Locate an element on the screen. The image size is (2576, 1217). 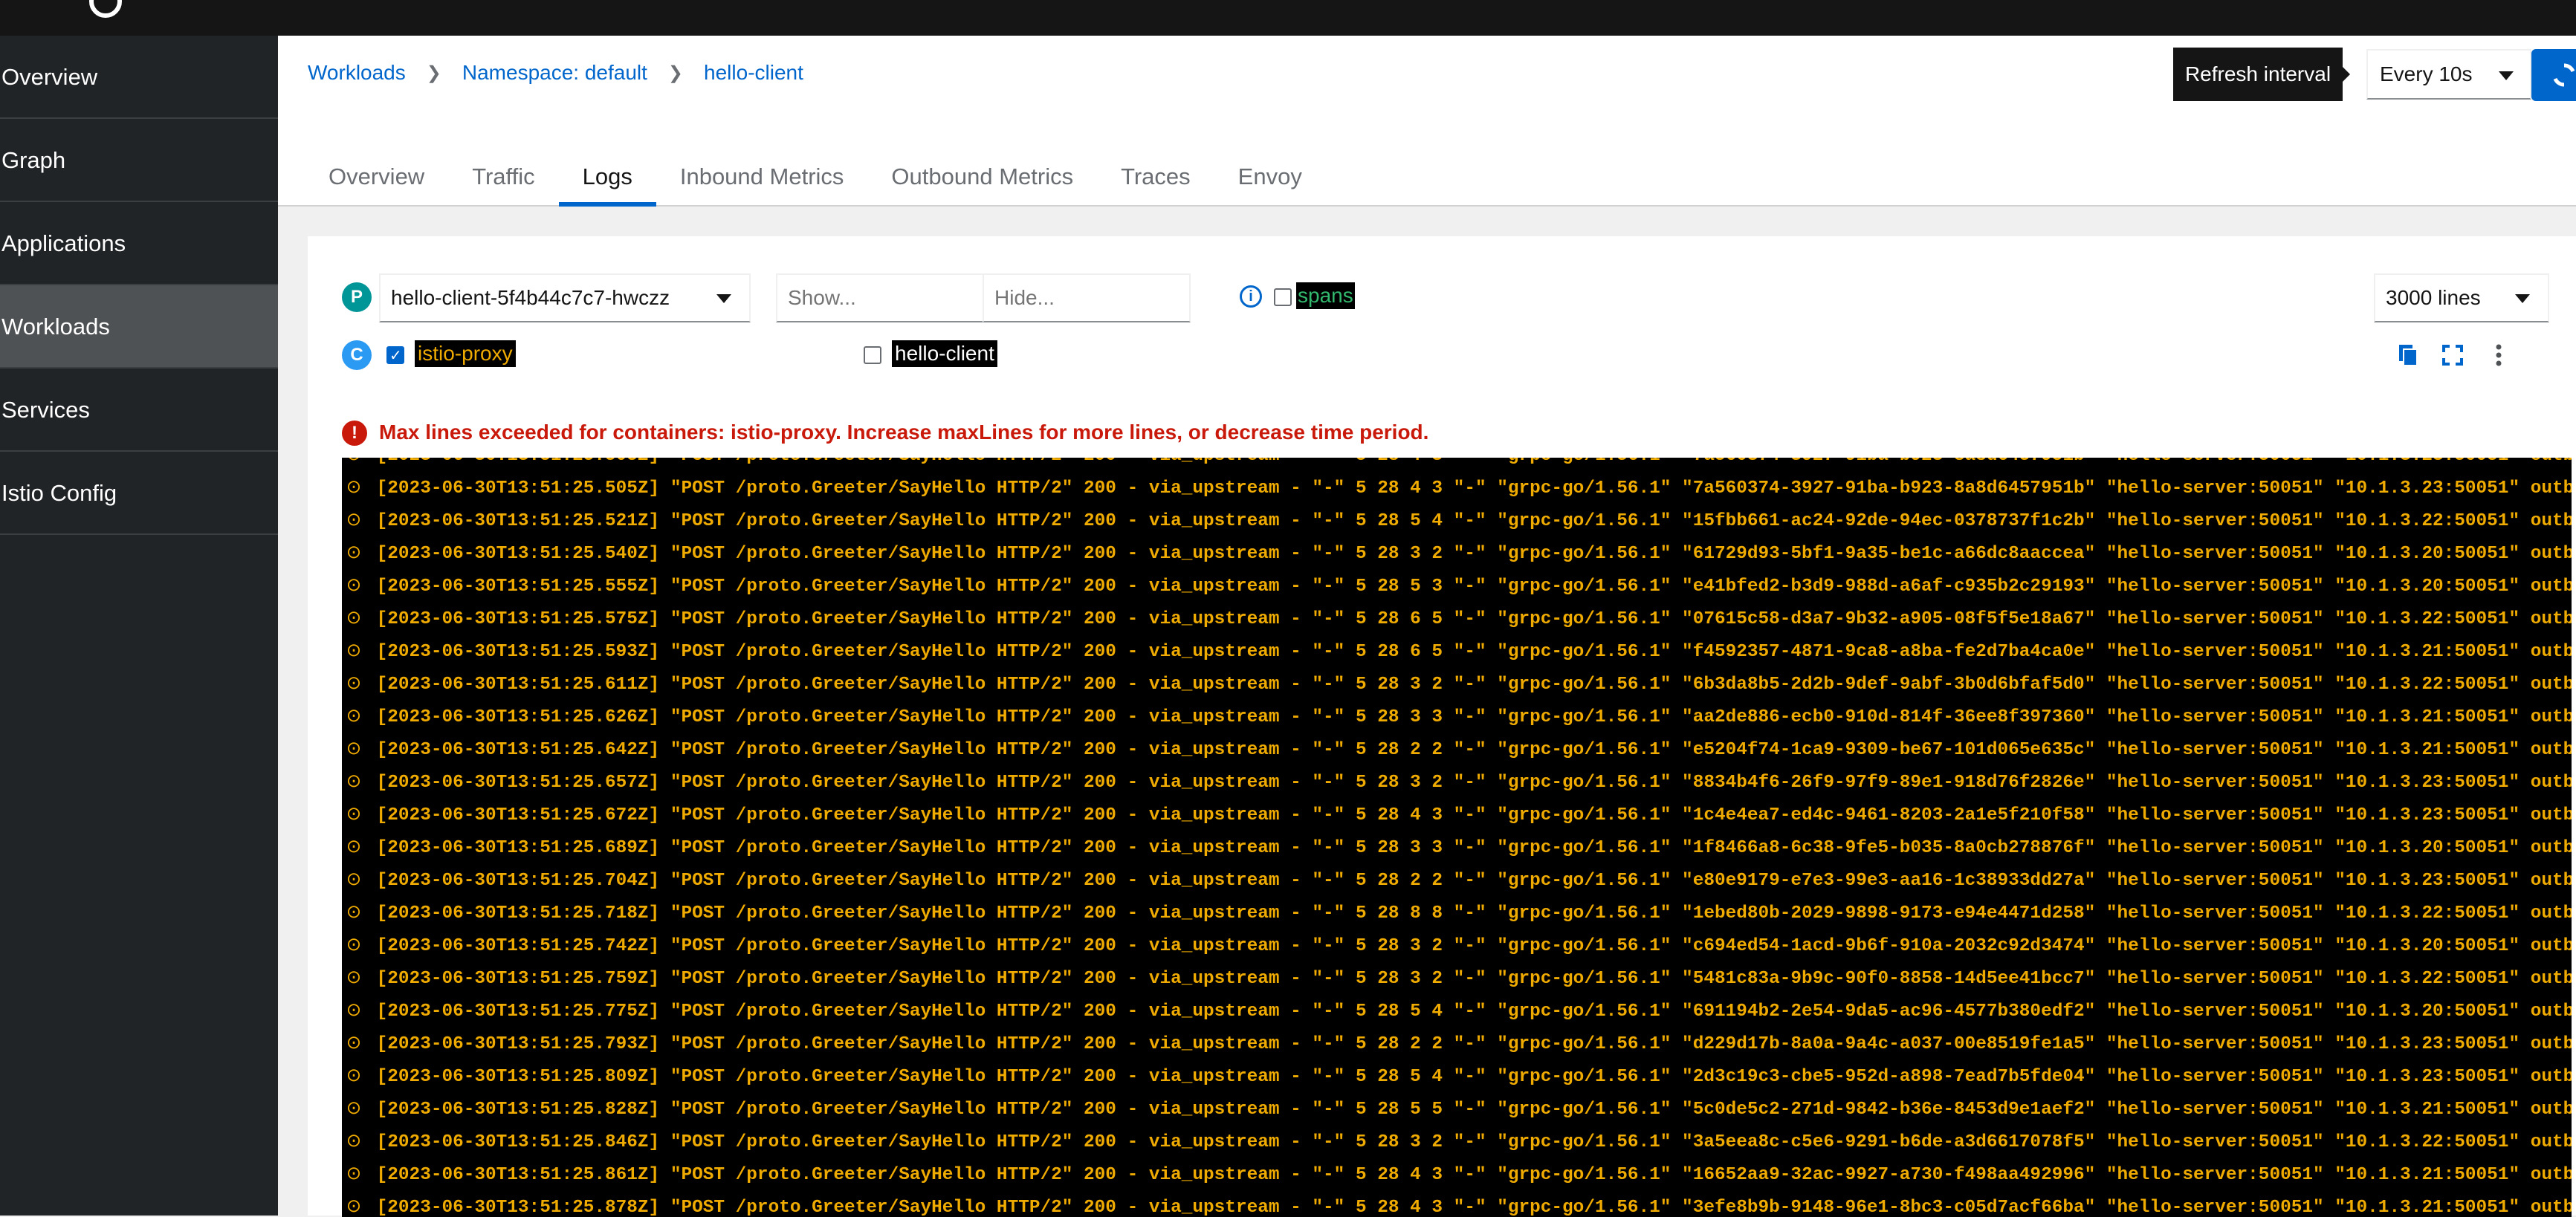
breadcrumb-workload: hello-client is located at coordinates (753, 73).